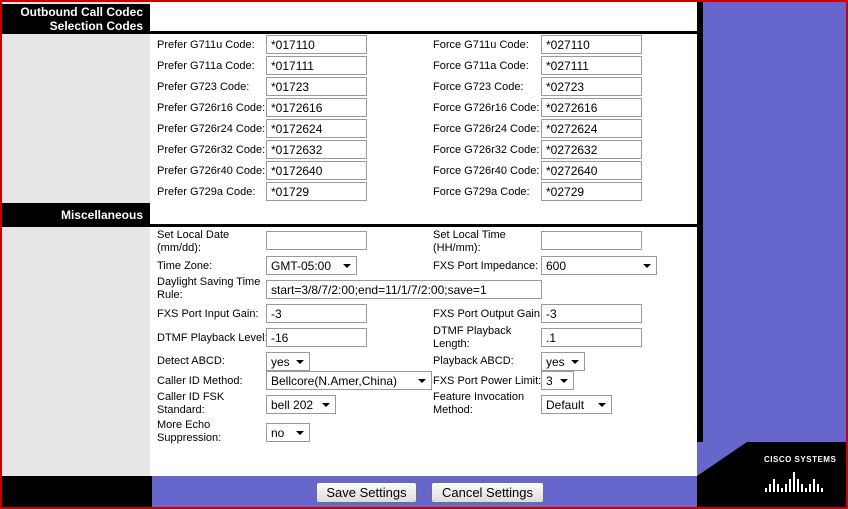  What do you see at coordinates (481, 45) in the screenshot?
I see `force-g711u-label: Force G711u Code:` at bounding box center [481, 45].